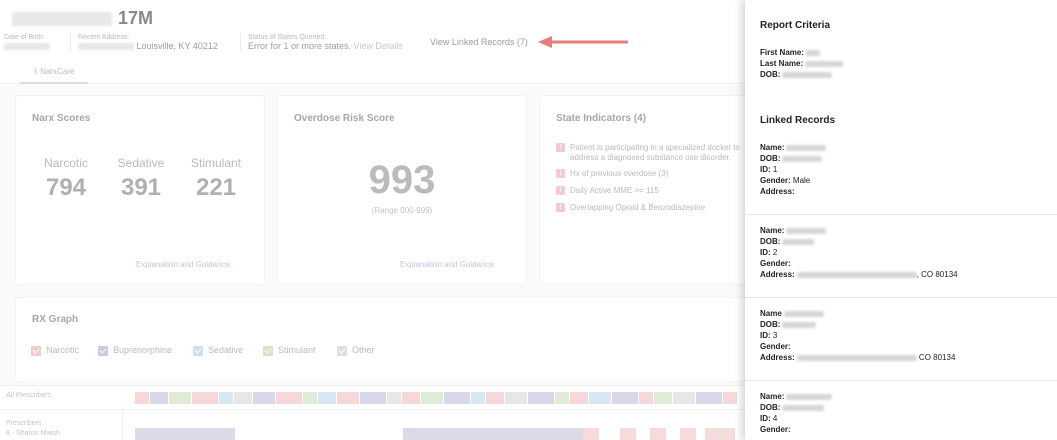 This screenshot has width=1057, height=440. What do you see at coordinates (790, 53) in the screenshot?
I see `first-name-field: First Name:` at bounding box center [790, 53].